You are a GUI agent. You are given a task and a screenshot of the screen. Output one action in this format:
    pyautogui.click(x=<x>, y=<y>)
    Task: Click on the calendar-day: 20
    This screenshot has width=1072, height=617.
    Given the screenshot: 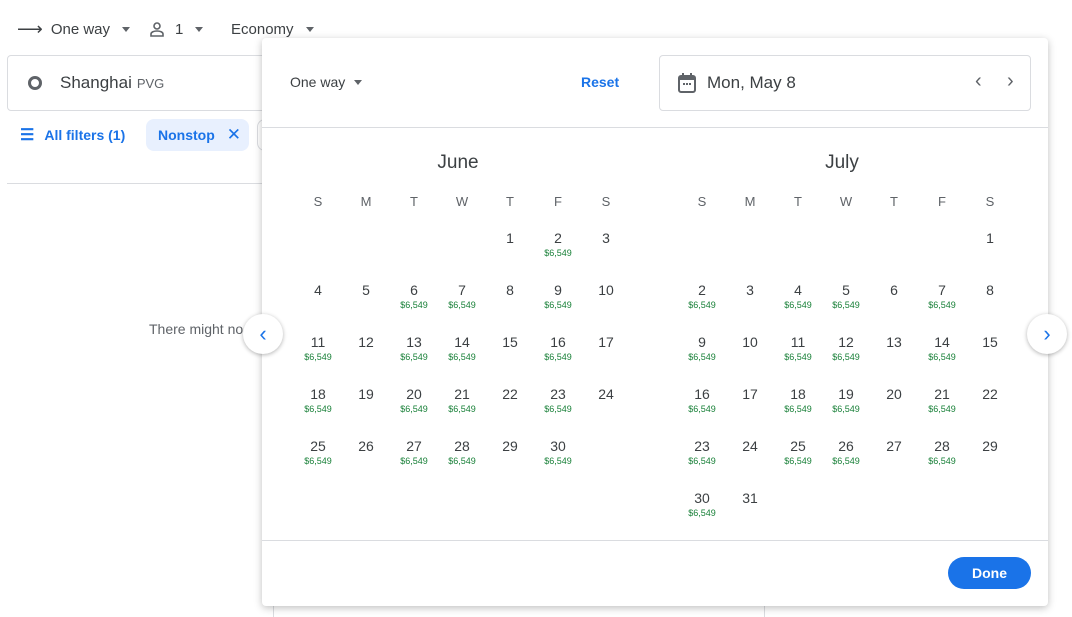 What is the action you would take?
    pyautogui.click(x=894, y=394)
    